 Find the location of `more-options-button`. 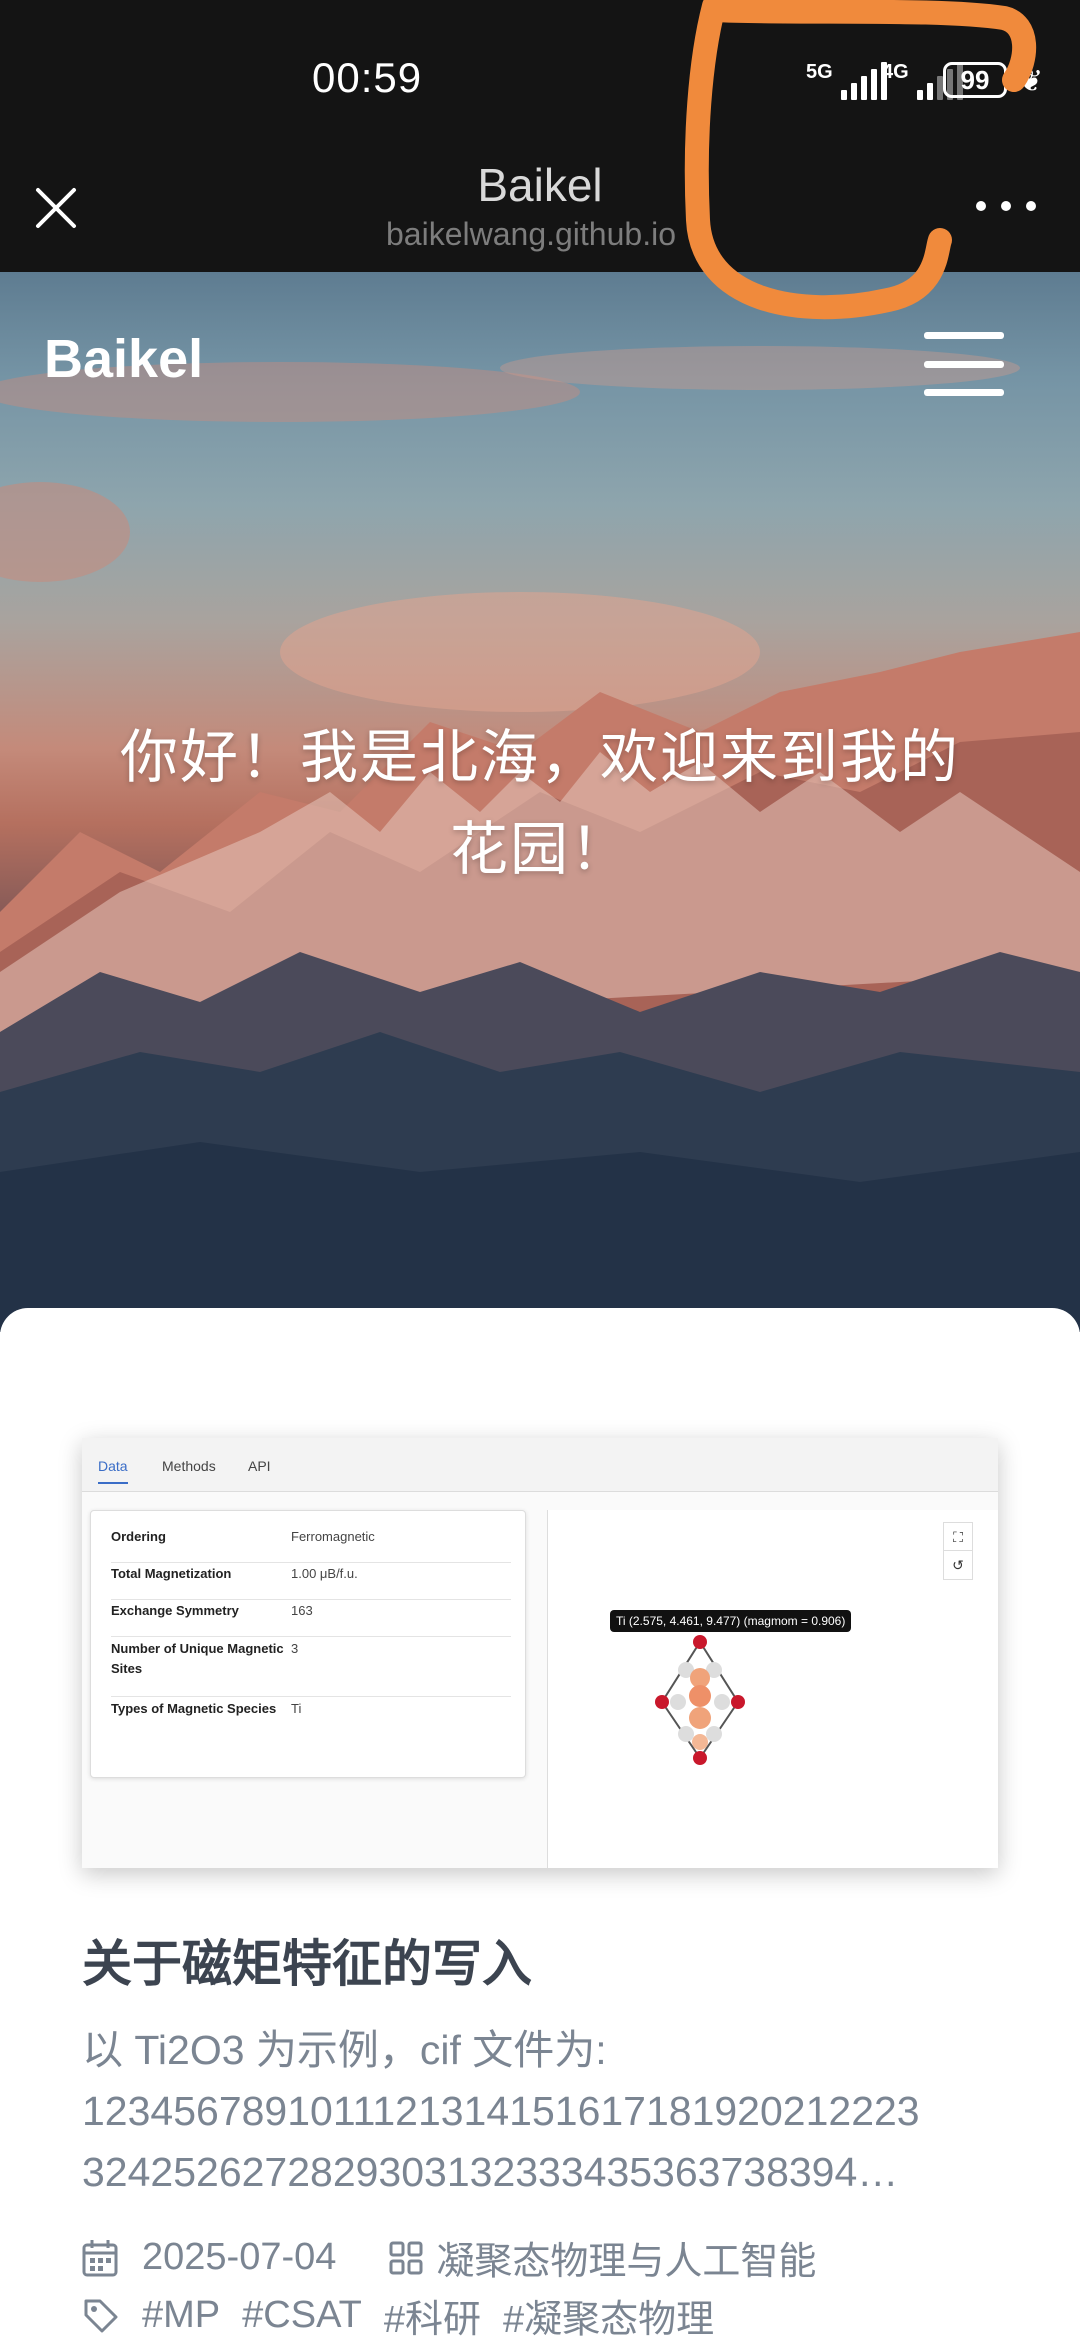

more-options-button is located at coordinates (1006, 206).